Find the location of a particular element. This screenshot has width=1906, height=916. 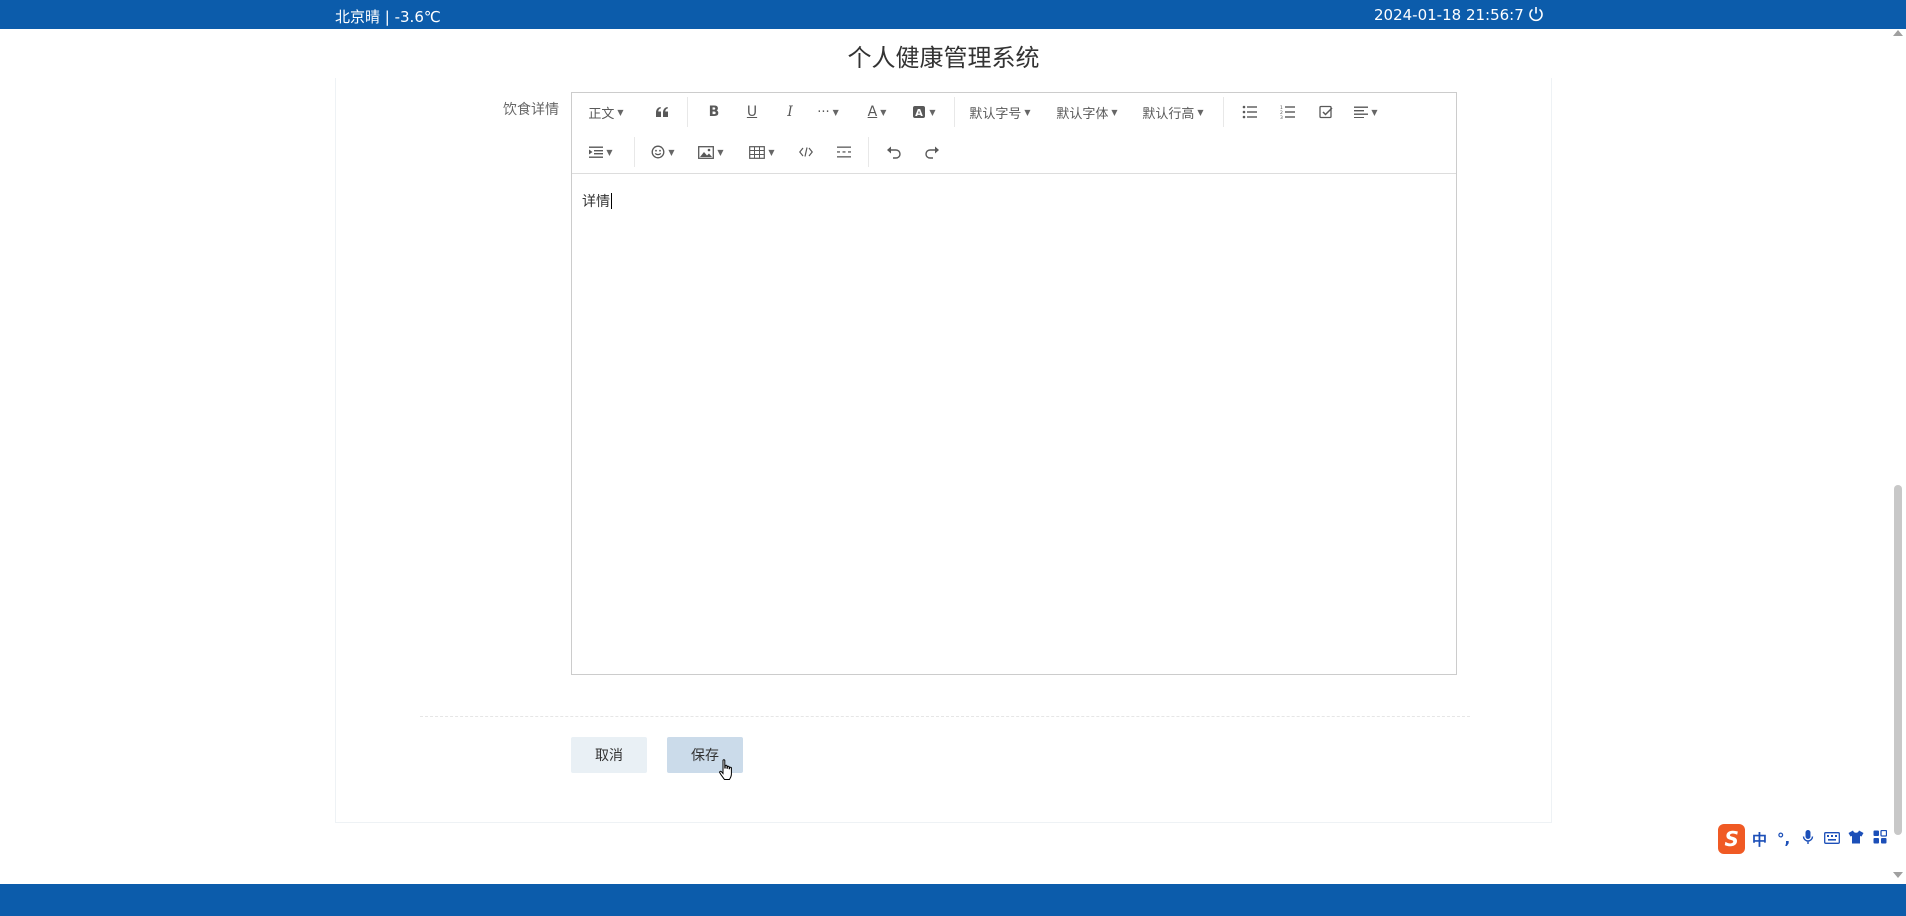

font-color-icon: A ▼ is located at coordinates (877, 112).